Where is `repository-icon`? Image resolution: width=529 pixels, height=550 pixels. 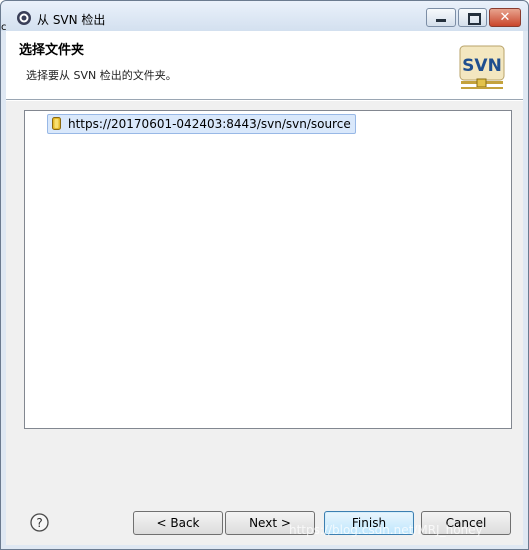 repository-icon is located at coordinates (56, 123).